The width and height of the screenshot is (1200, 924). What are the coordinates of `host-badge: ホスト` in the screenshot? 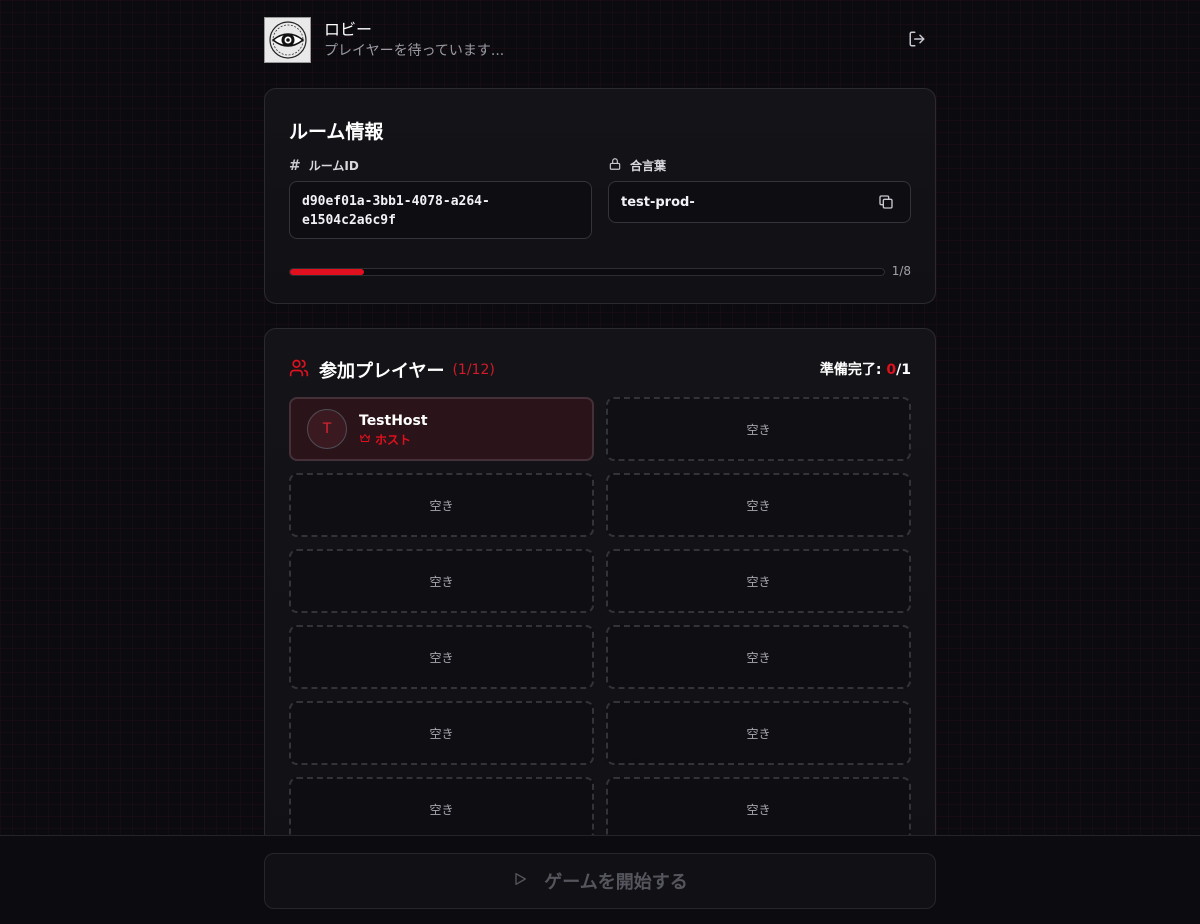 It's located at (393, 439).